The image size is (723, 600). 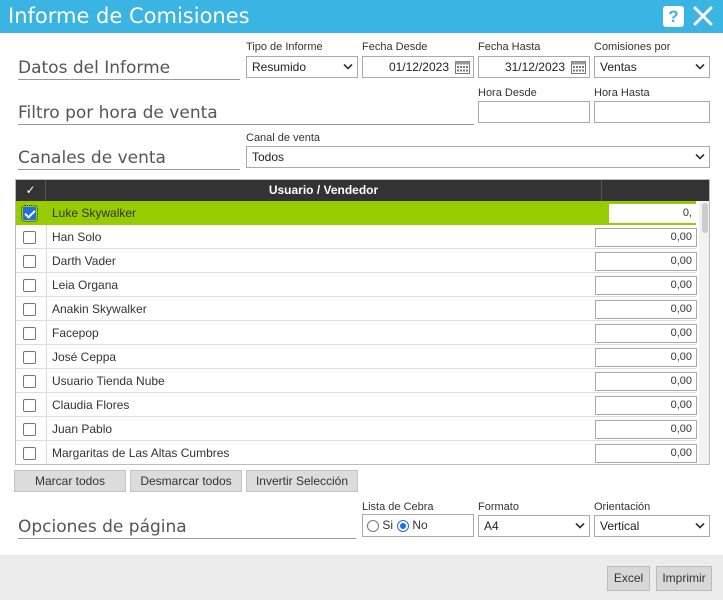 What do you see at coordinates (356, 237) in the screenshot?
I see `table-row: Han Solo 0,00` at bounding box center [356, 237].